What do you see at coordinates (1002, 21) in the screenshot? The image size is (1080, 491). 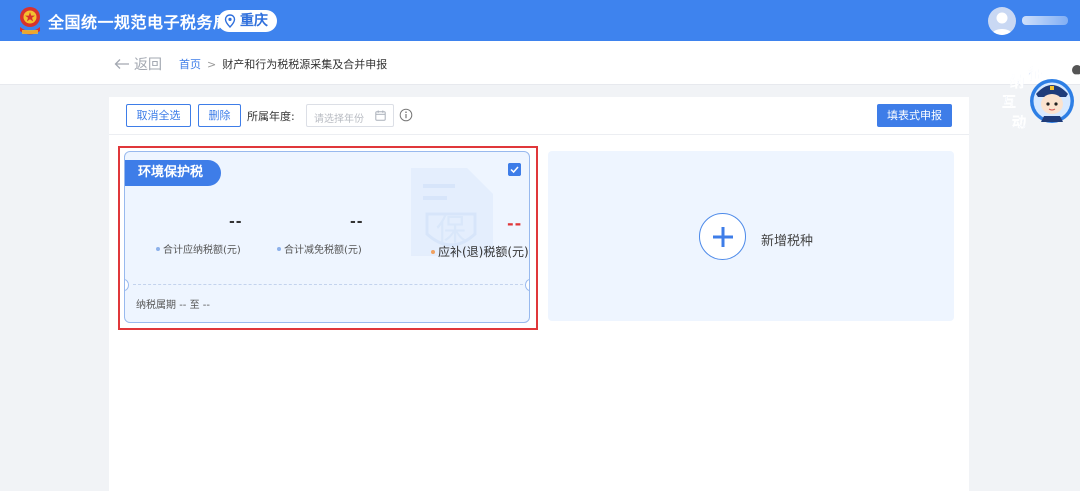 I see `avatar-icon` at bounding box center [1002, 21].